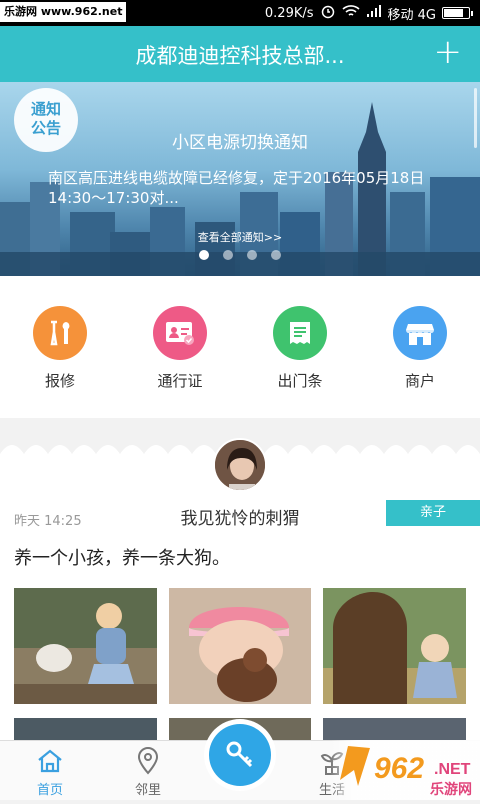  I want to click on exit-slip-icon, so click(300, 333).